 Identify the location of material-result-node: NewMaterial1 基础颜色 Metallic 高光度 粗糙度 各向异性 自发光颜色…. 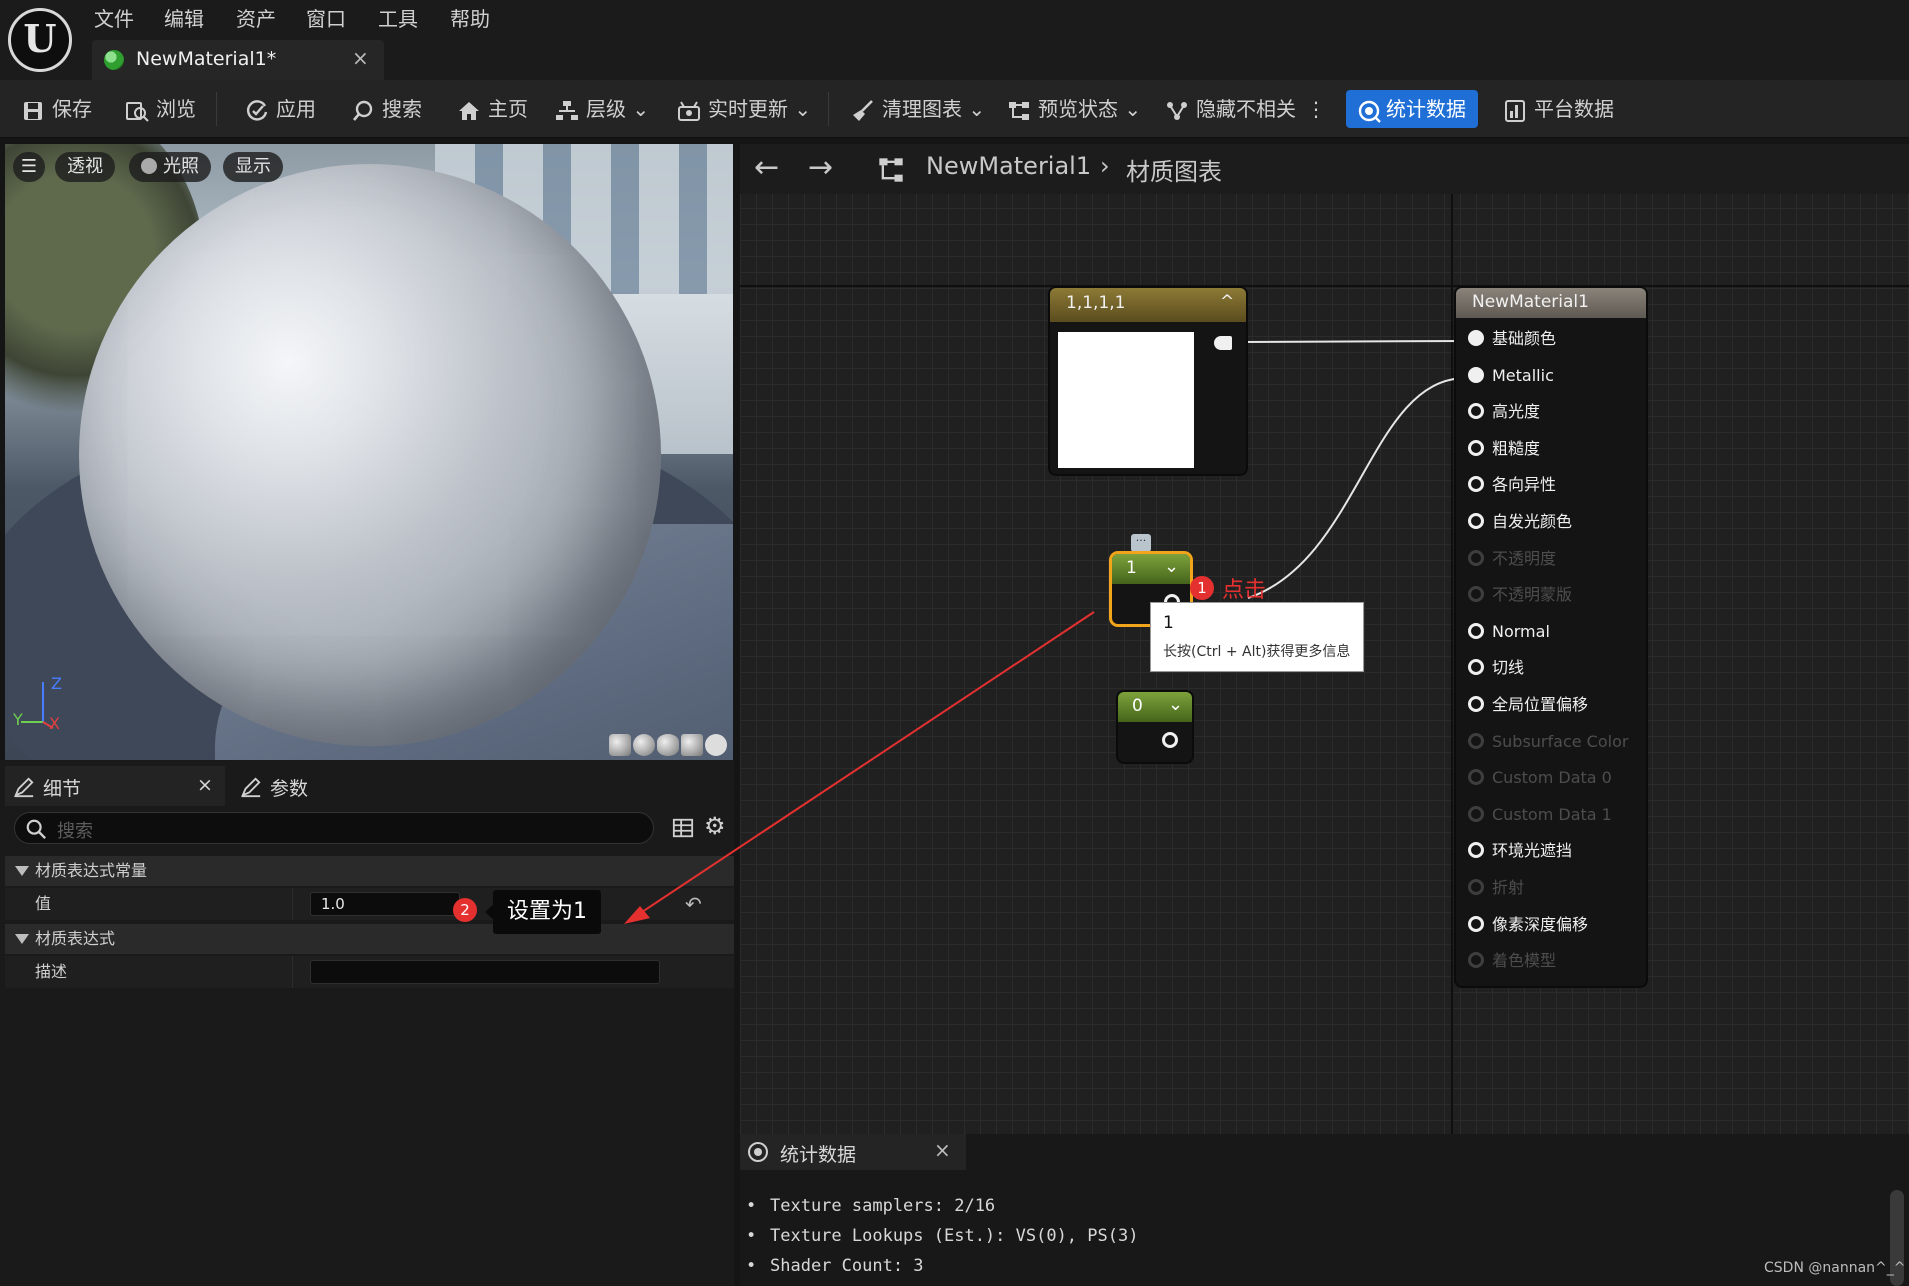
(1551, 637).